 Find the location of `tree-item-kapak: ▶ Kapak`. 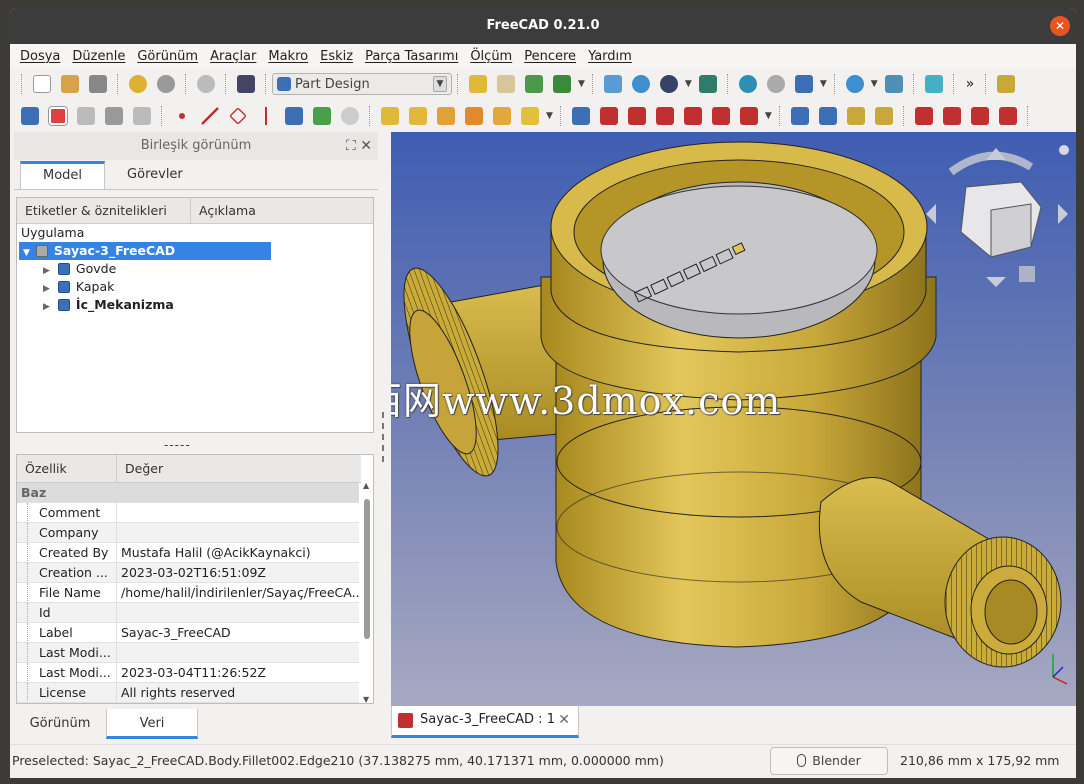

tree-item-kapak: ▶ Kapak is located at coordinates (195, 287).